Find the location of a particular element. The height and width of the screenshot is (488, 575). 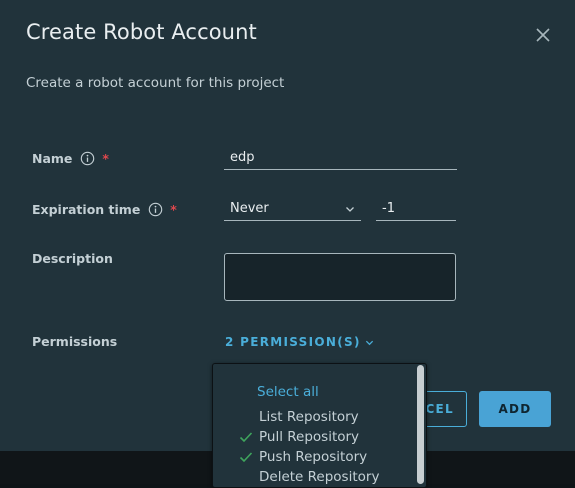

name-label-text: Name is located at coordinates (52, 158).